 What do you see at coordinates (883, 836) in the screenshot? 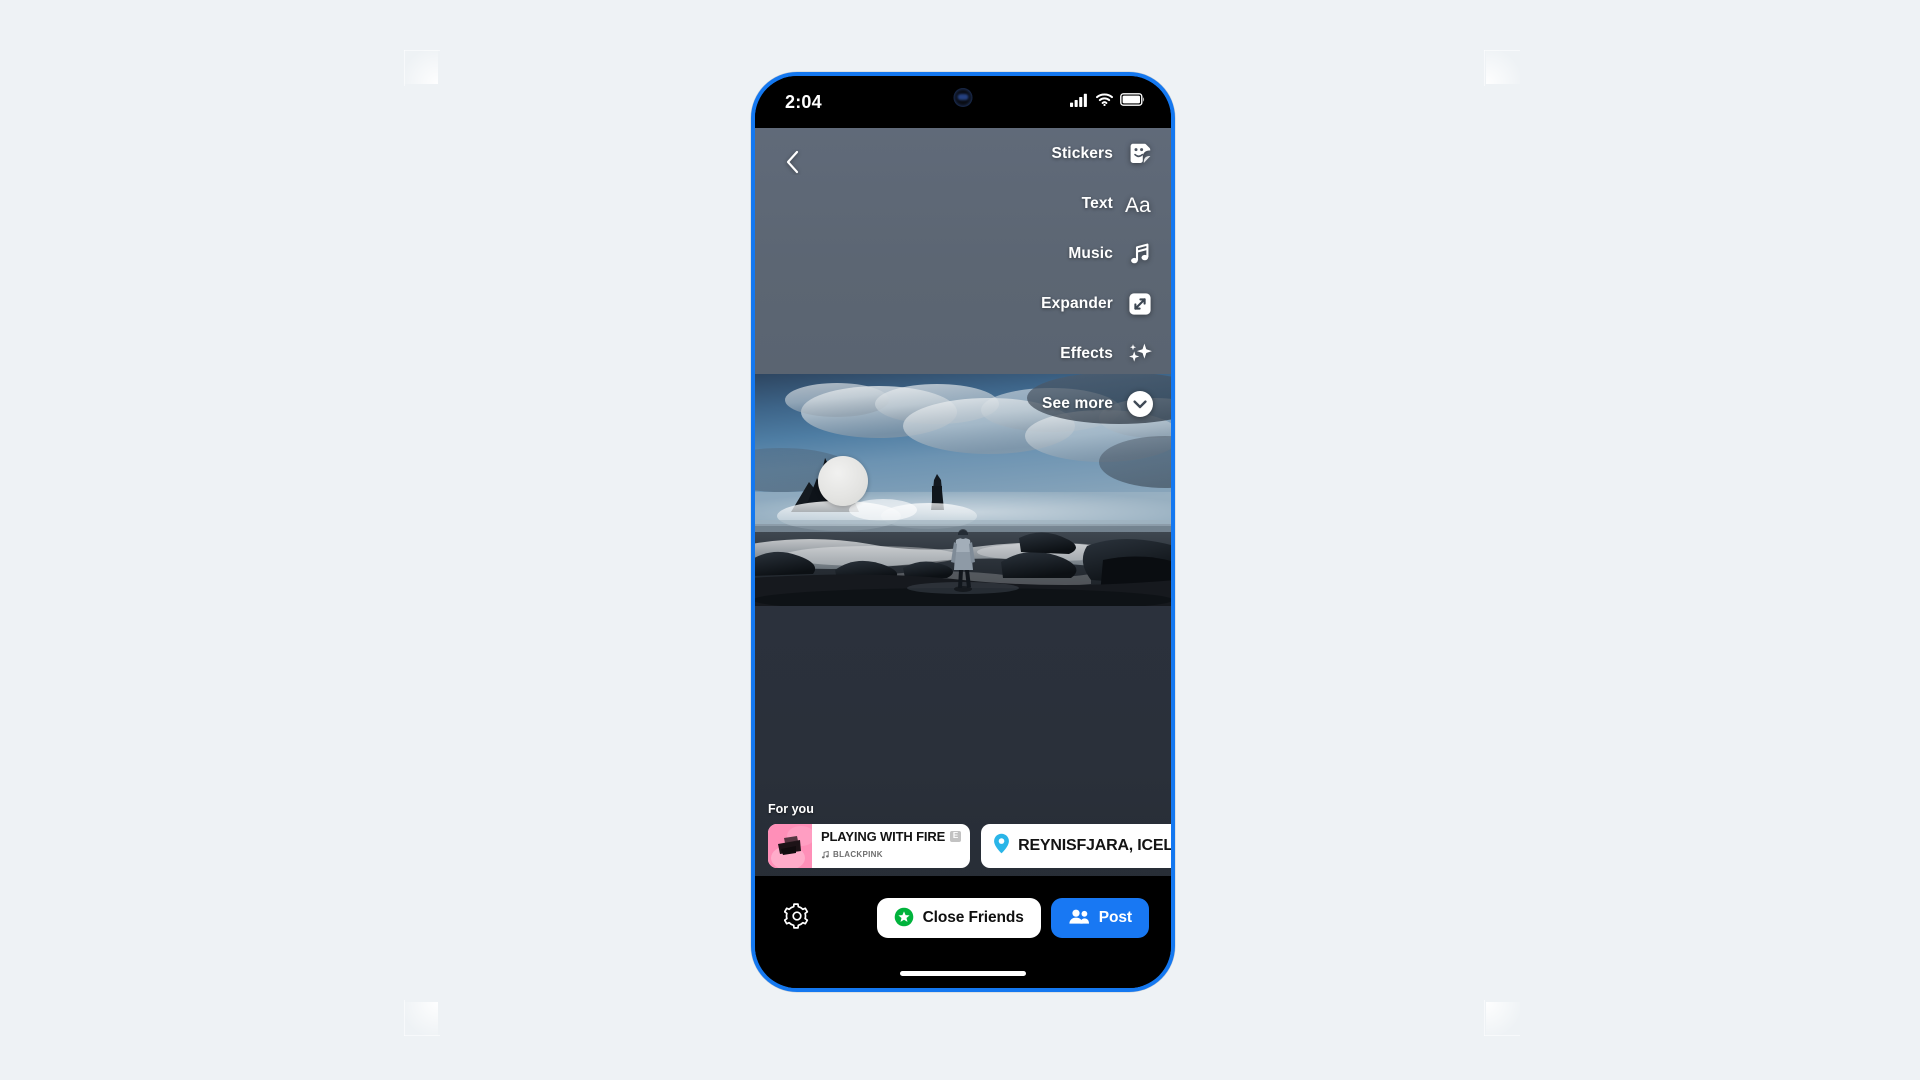
I see `music-title: PLAYING WITH FIRE` at bounding box center [883, 836].